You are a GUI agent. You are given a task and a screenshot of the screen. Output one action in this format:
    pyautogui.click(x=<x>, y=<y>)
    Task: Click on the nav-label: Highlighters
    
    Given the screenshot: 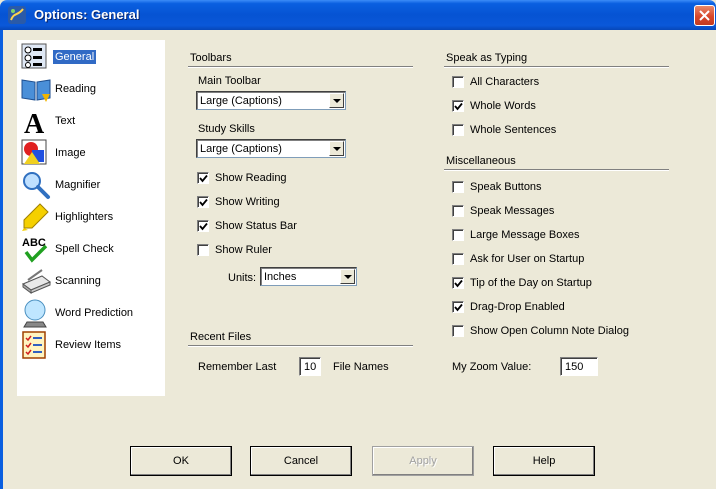 What is the action you would take?
    pyautogui.click(x=84, y=217)
    